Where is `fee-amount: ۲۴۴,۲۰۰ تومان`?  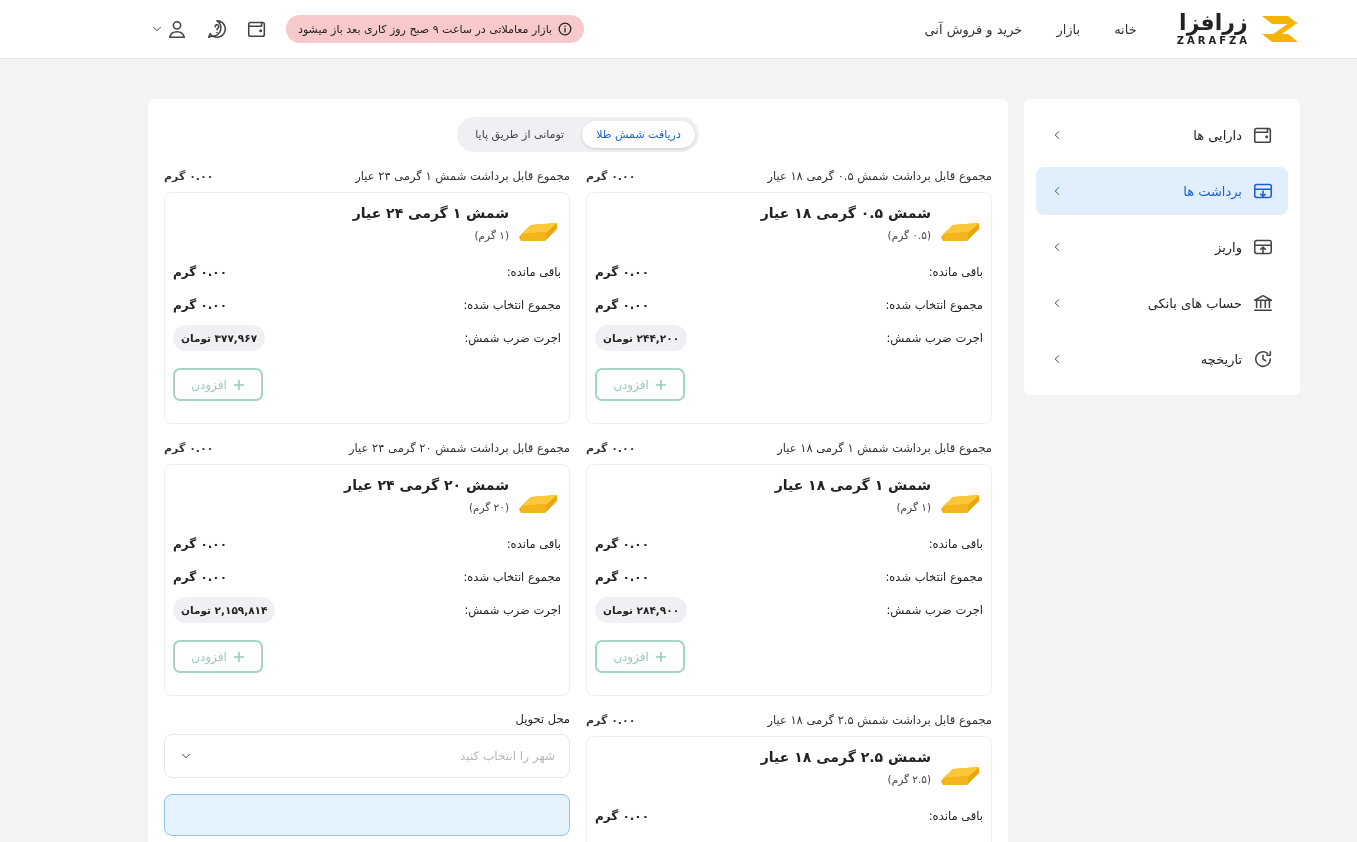
fee-amount: ۲۴۴,۲۰۰ تومان is located at coordinates (641, 337).